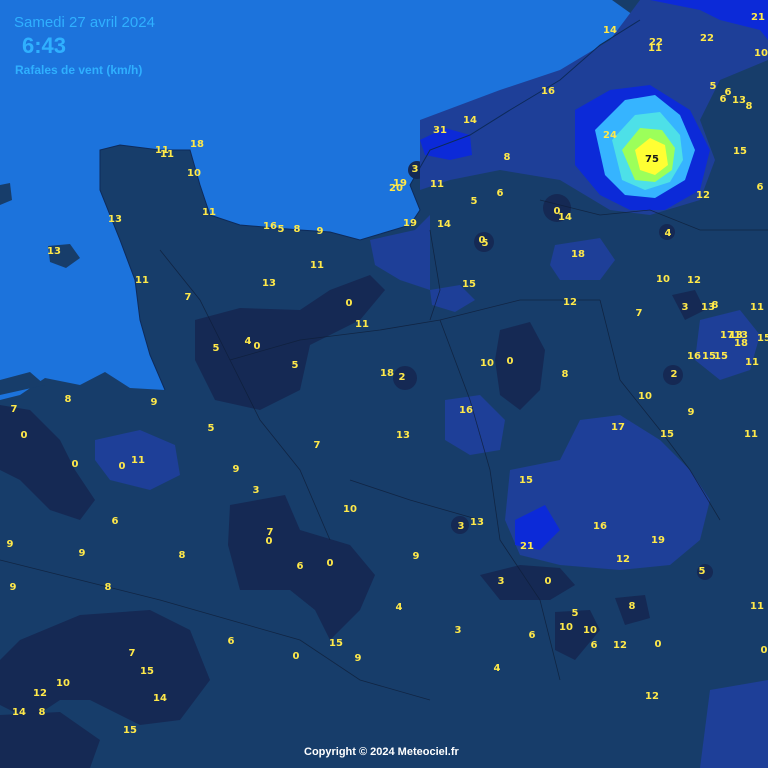 This screenshot has height=768, width=768. What do you see at coordinates (381, 752) in the screenshot?
I see `copyright-notice: Copyright © 2024 Meteociel.fr` at bounding box center [381, 752].